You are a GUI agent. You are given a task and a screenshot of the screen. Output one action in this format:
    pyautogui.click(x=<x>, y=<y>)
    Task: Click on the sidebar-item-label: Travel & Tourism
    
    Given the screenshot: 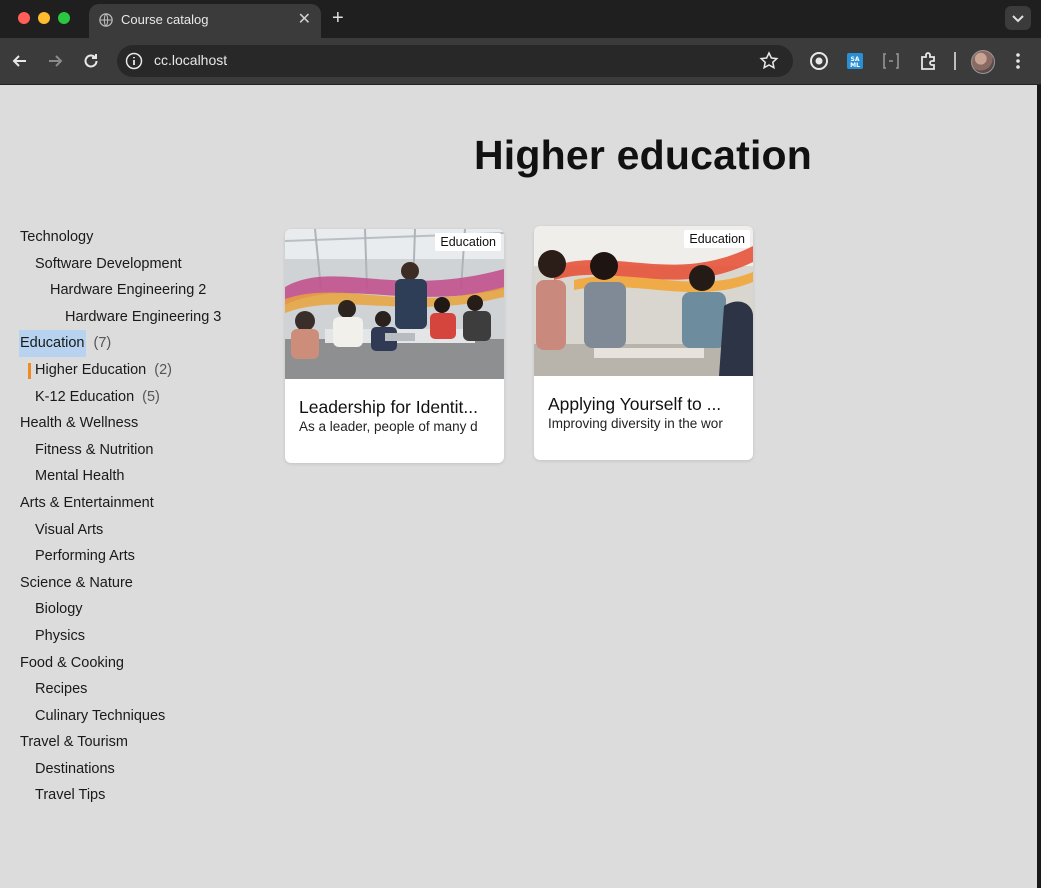 What is the action you would take?
    pyautogui.click(x=74, y=742)
    